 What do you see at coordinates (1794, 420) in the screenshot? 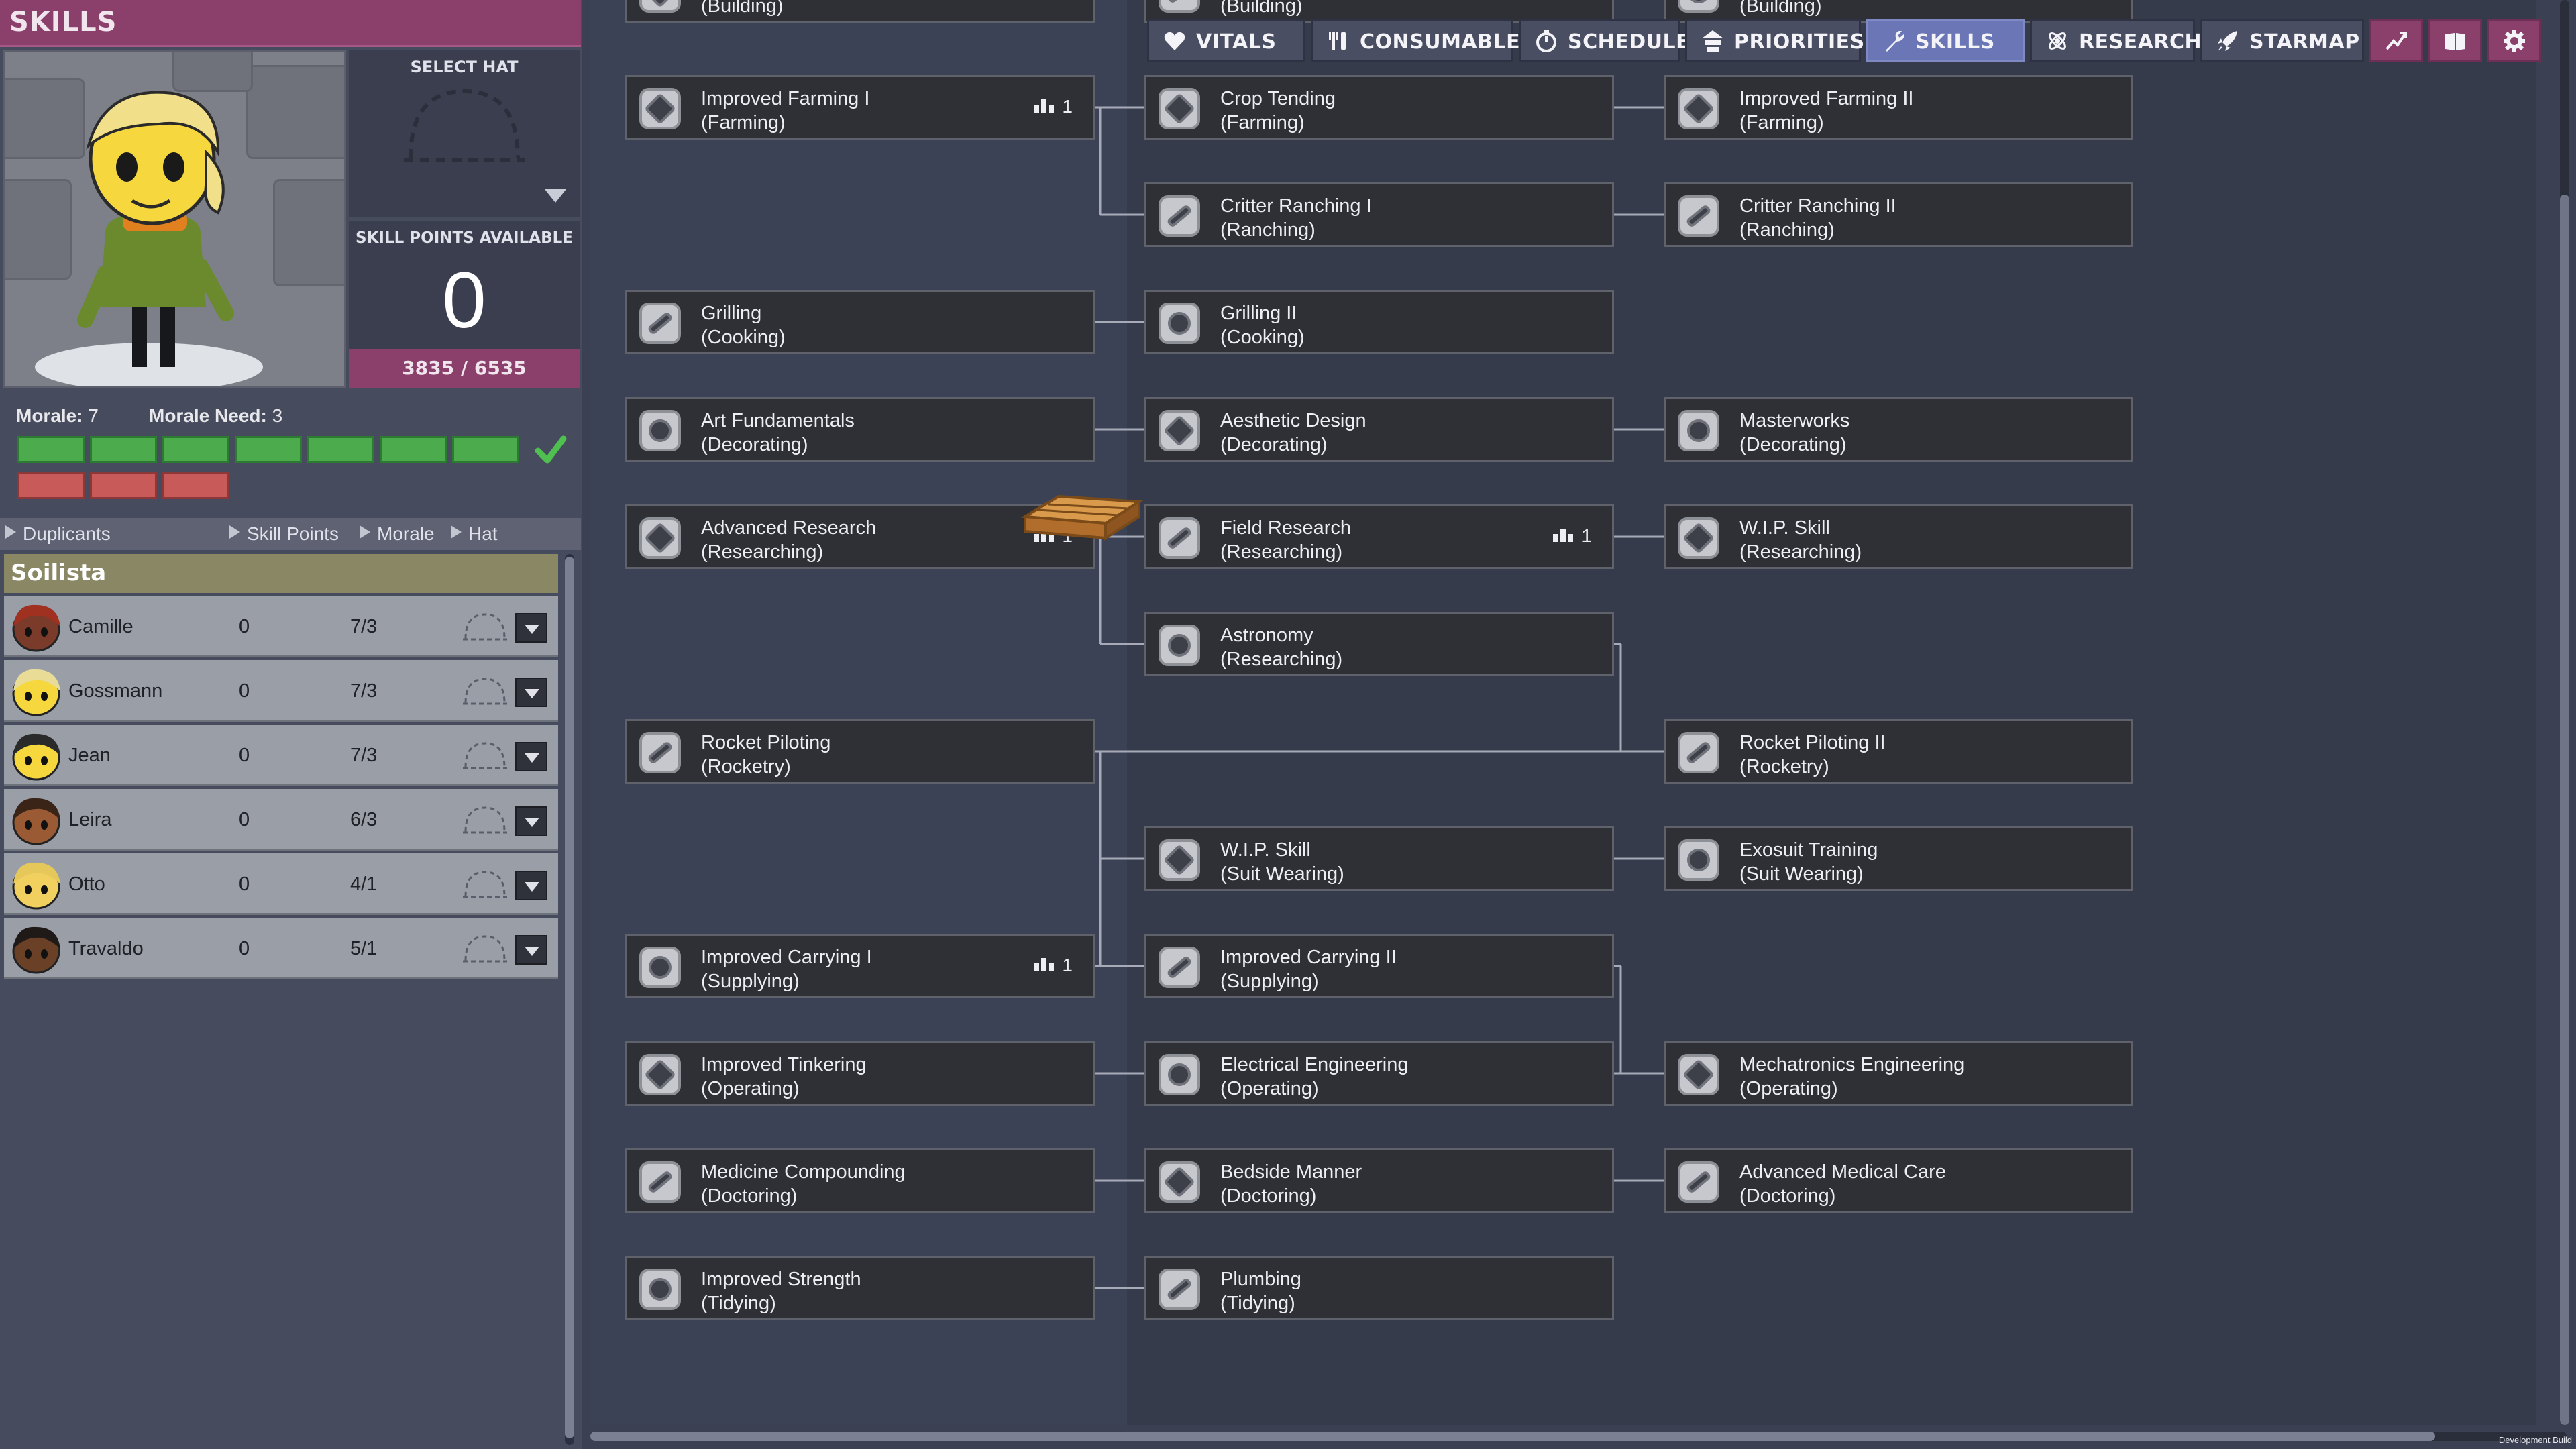
I see `skill-name: Masterworks` at bounding box center [1794, 420].